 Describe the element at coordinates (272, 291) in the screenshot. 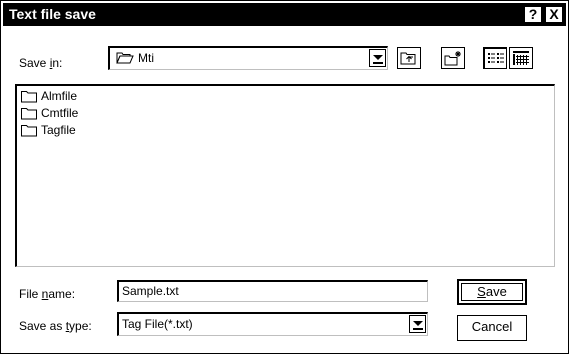

I see `file-name-input: Sample.txt` at that location.